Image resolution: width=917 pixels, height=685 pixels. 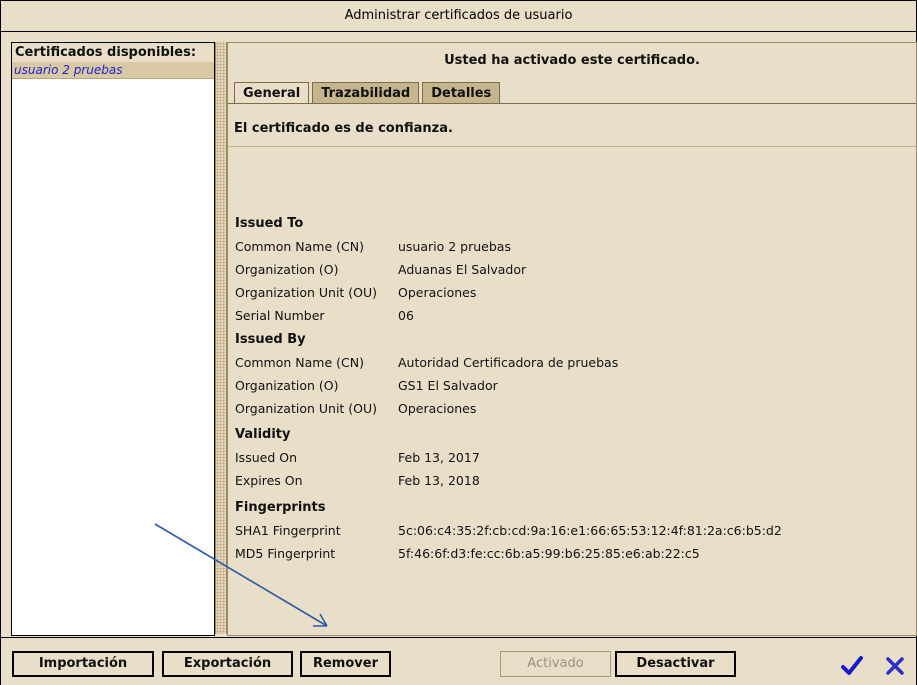 What do you see at coordinates (572, 60) in the screenshot?
I see `activation-status: Usted ha activado este certificado.` at bounding box center [572, 60].